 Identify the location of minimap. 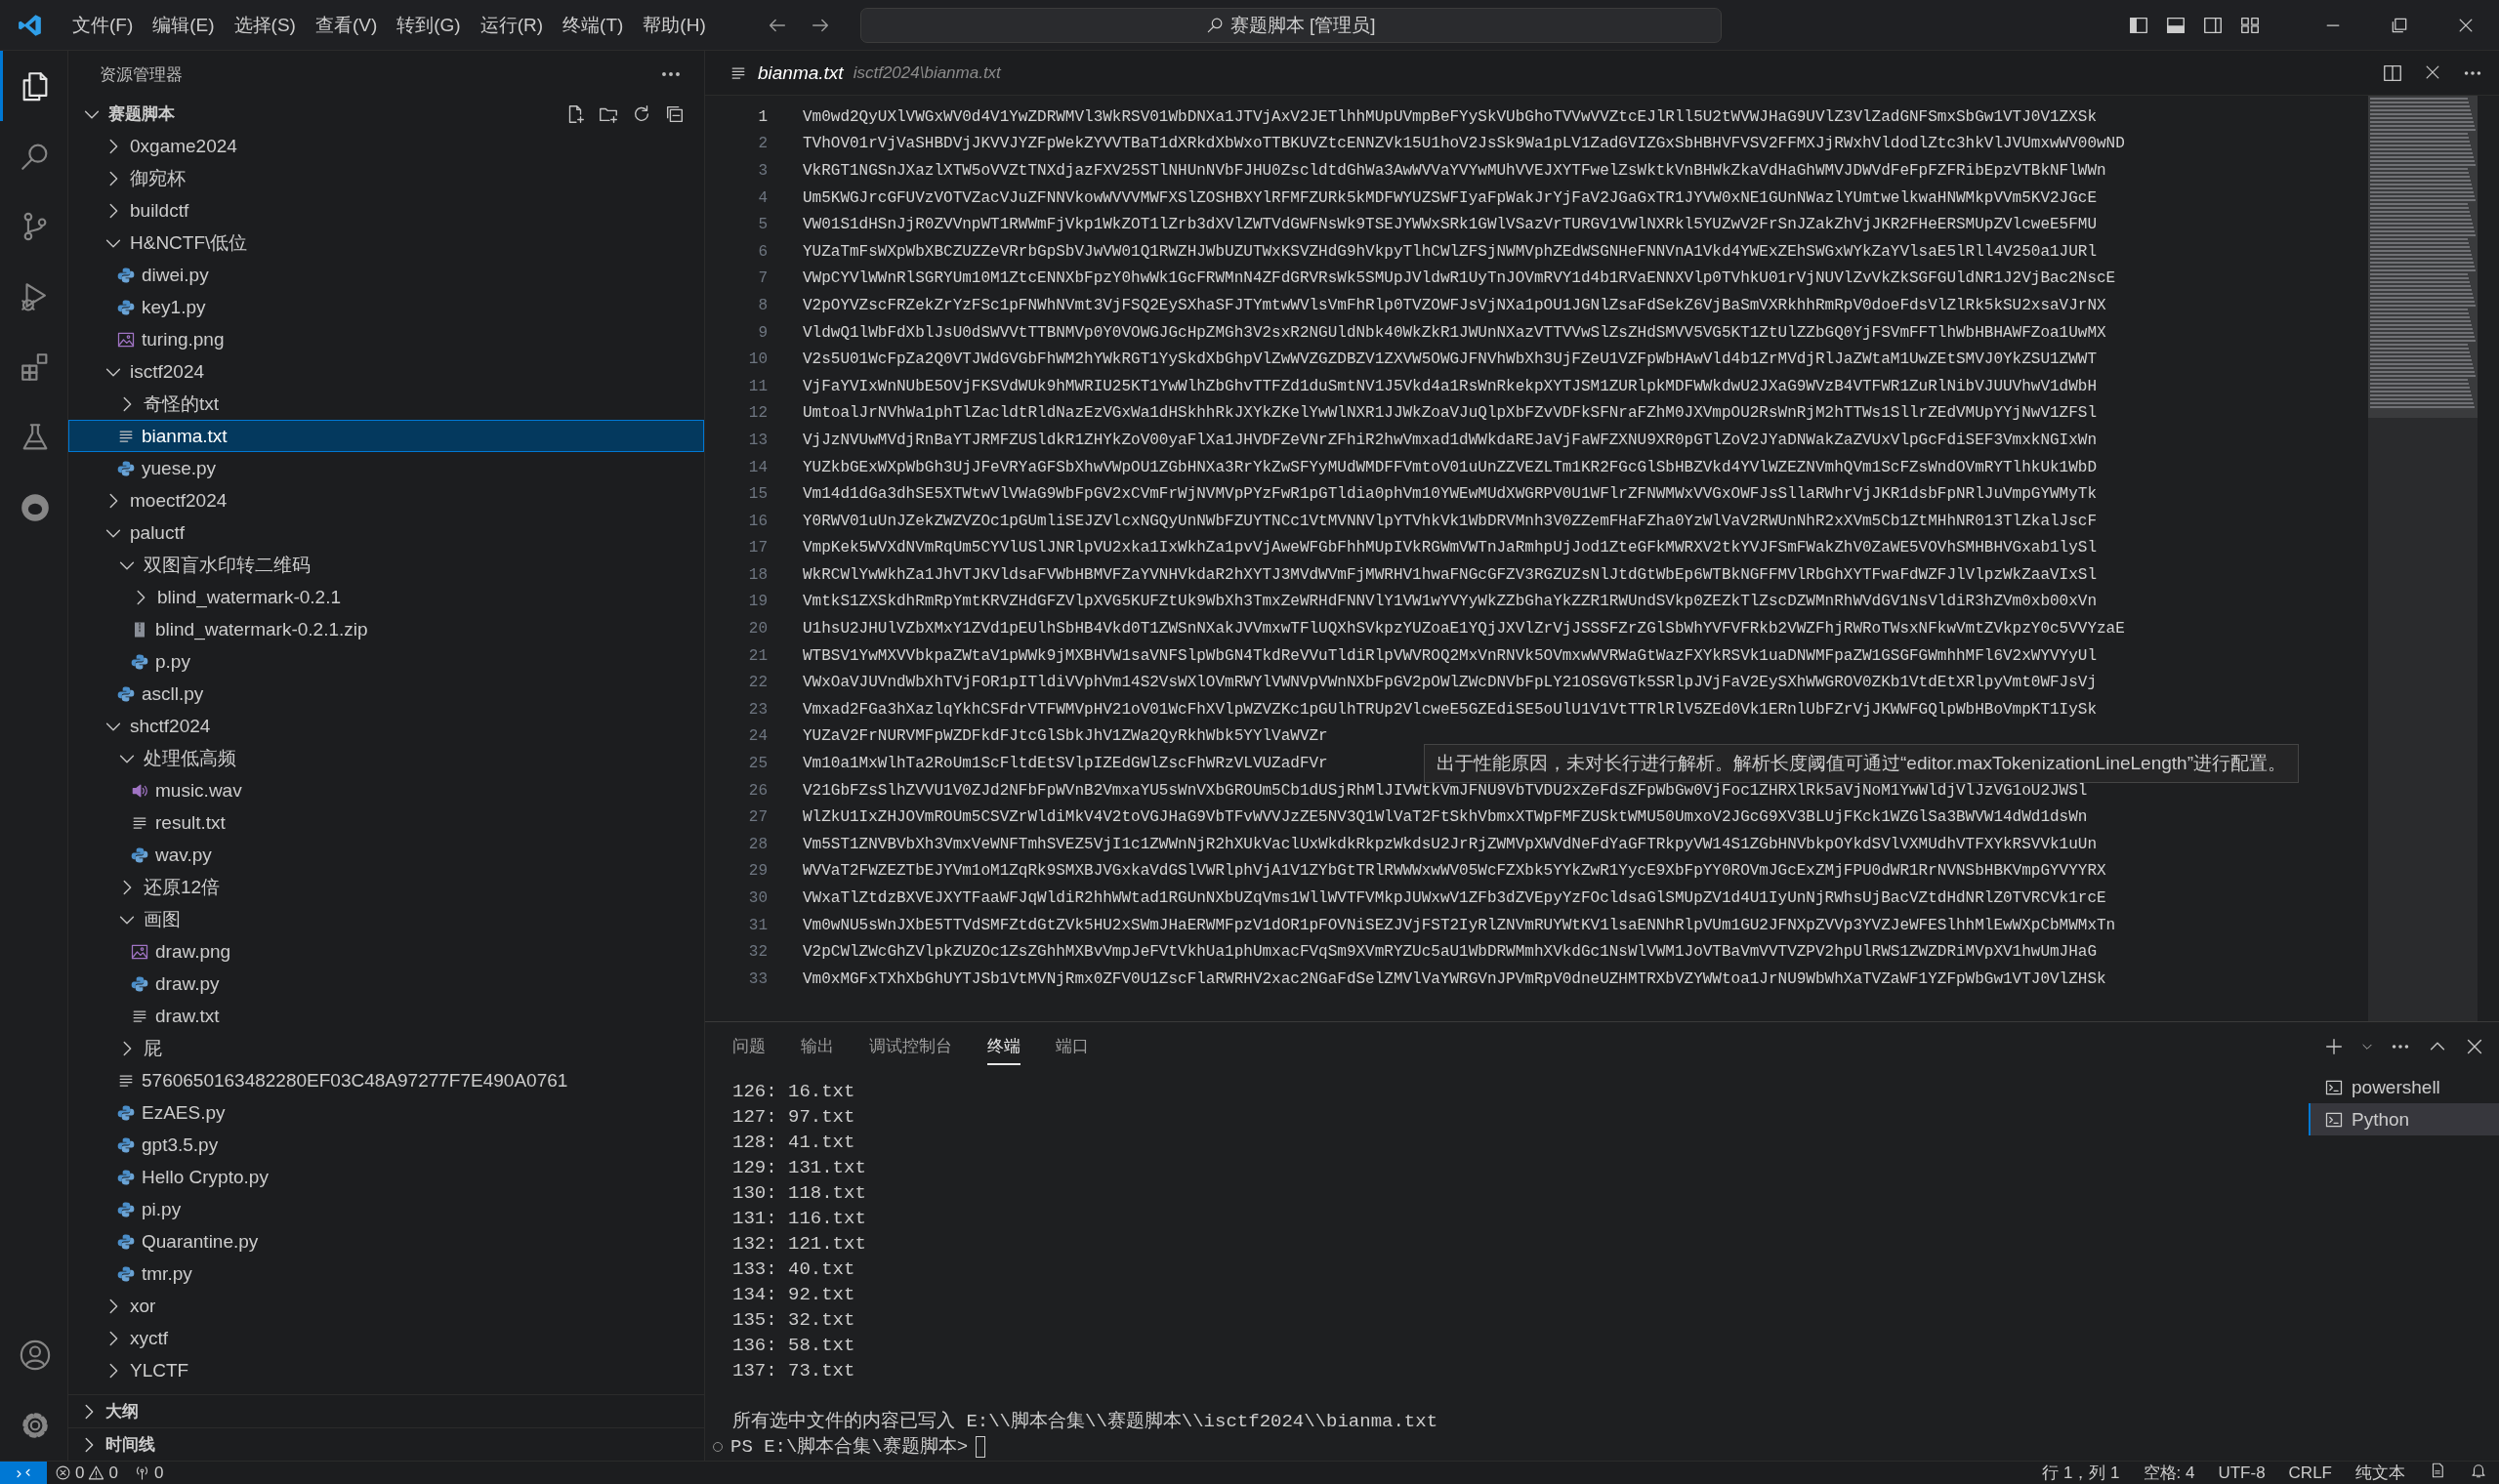
(2423, 559).